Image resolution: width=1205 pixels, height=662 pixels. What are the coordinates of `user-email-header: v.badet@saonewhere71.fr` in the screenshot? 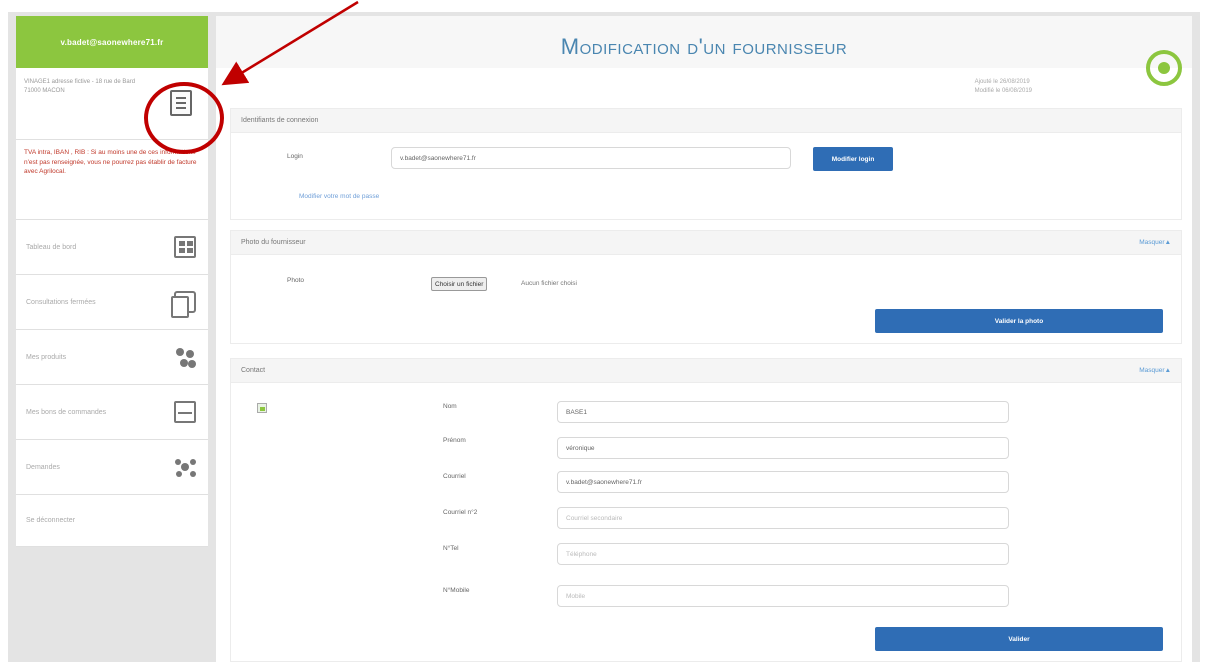 It's located at (112, 42).